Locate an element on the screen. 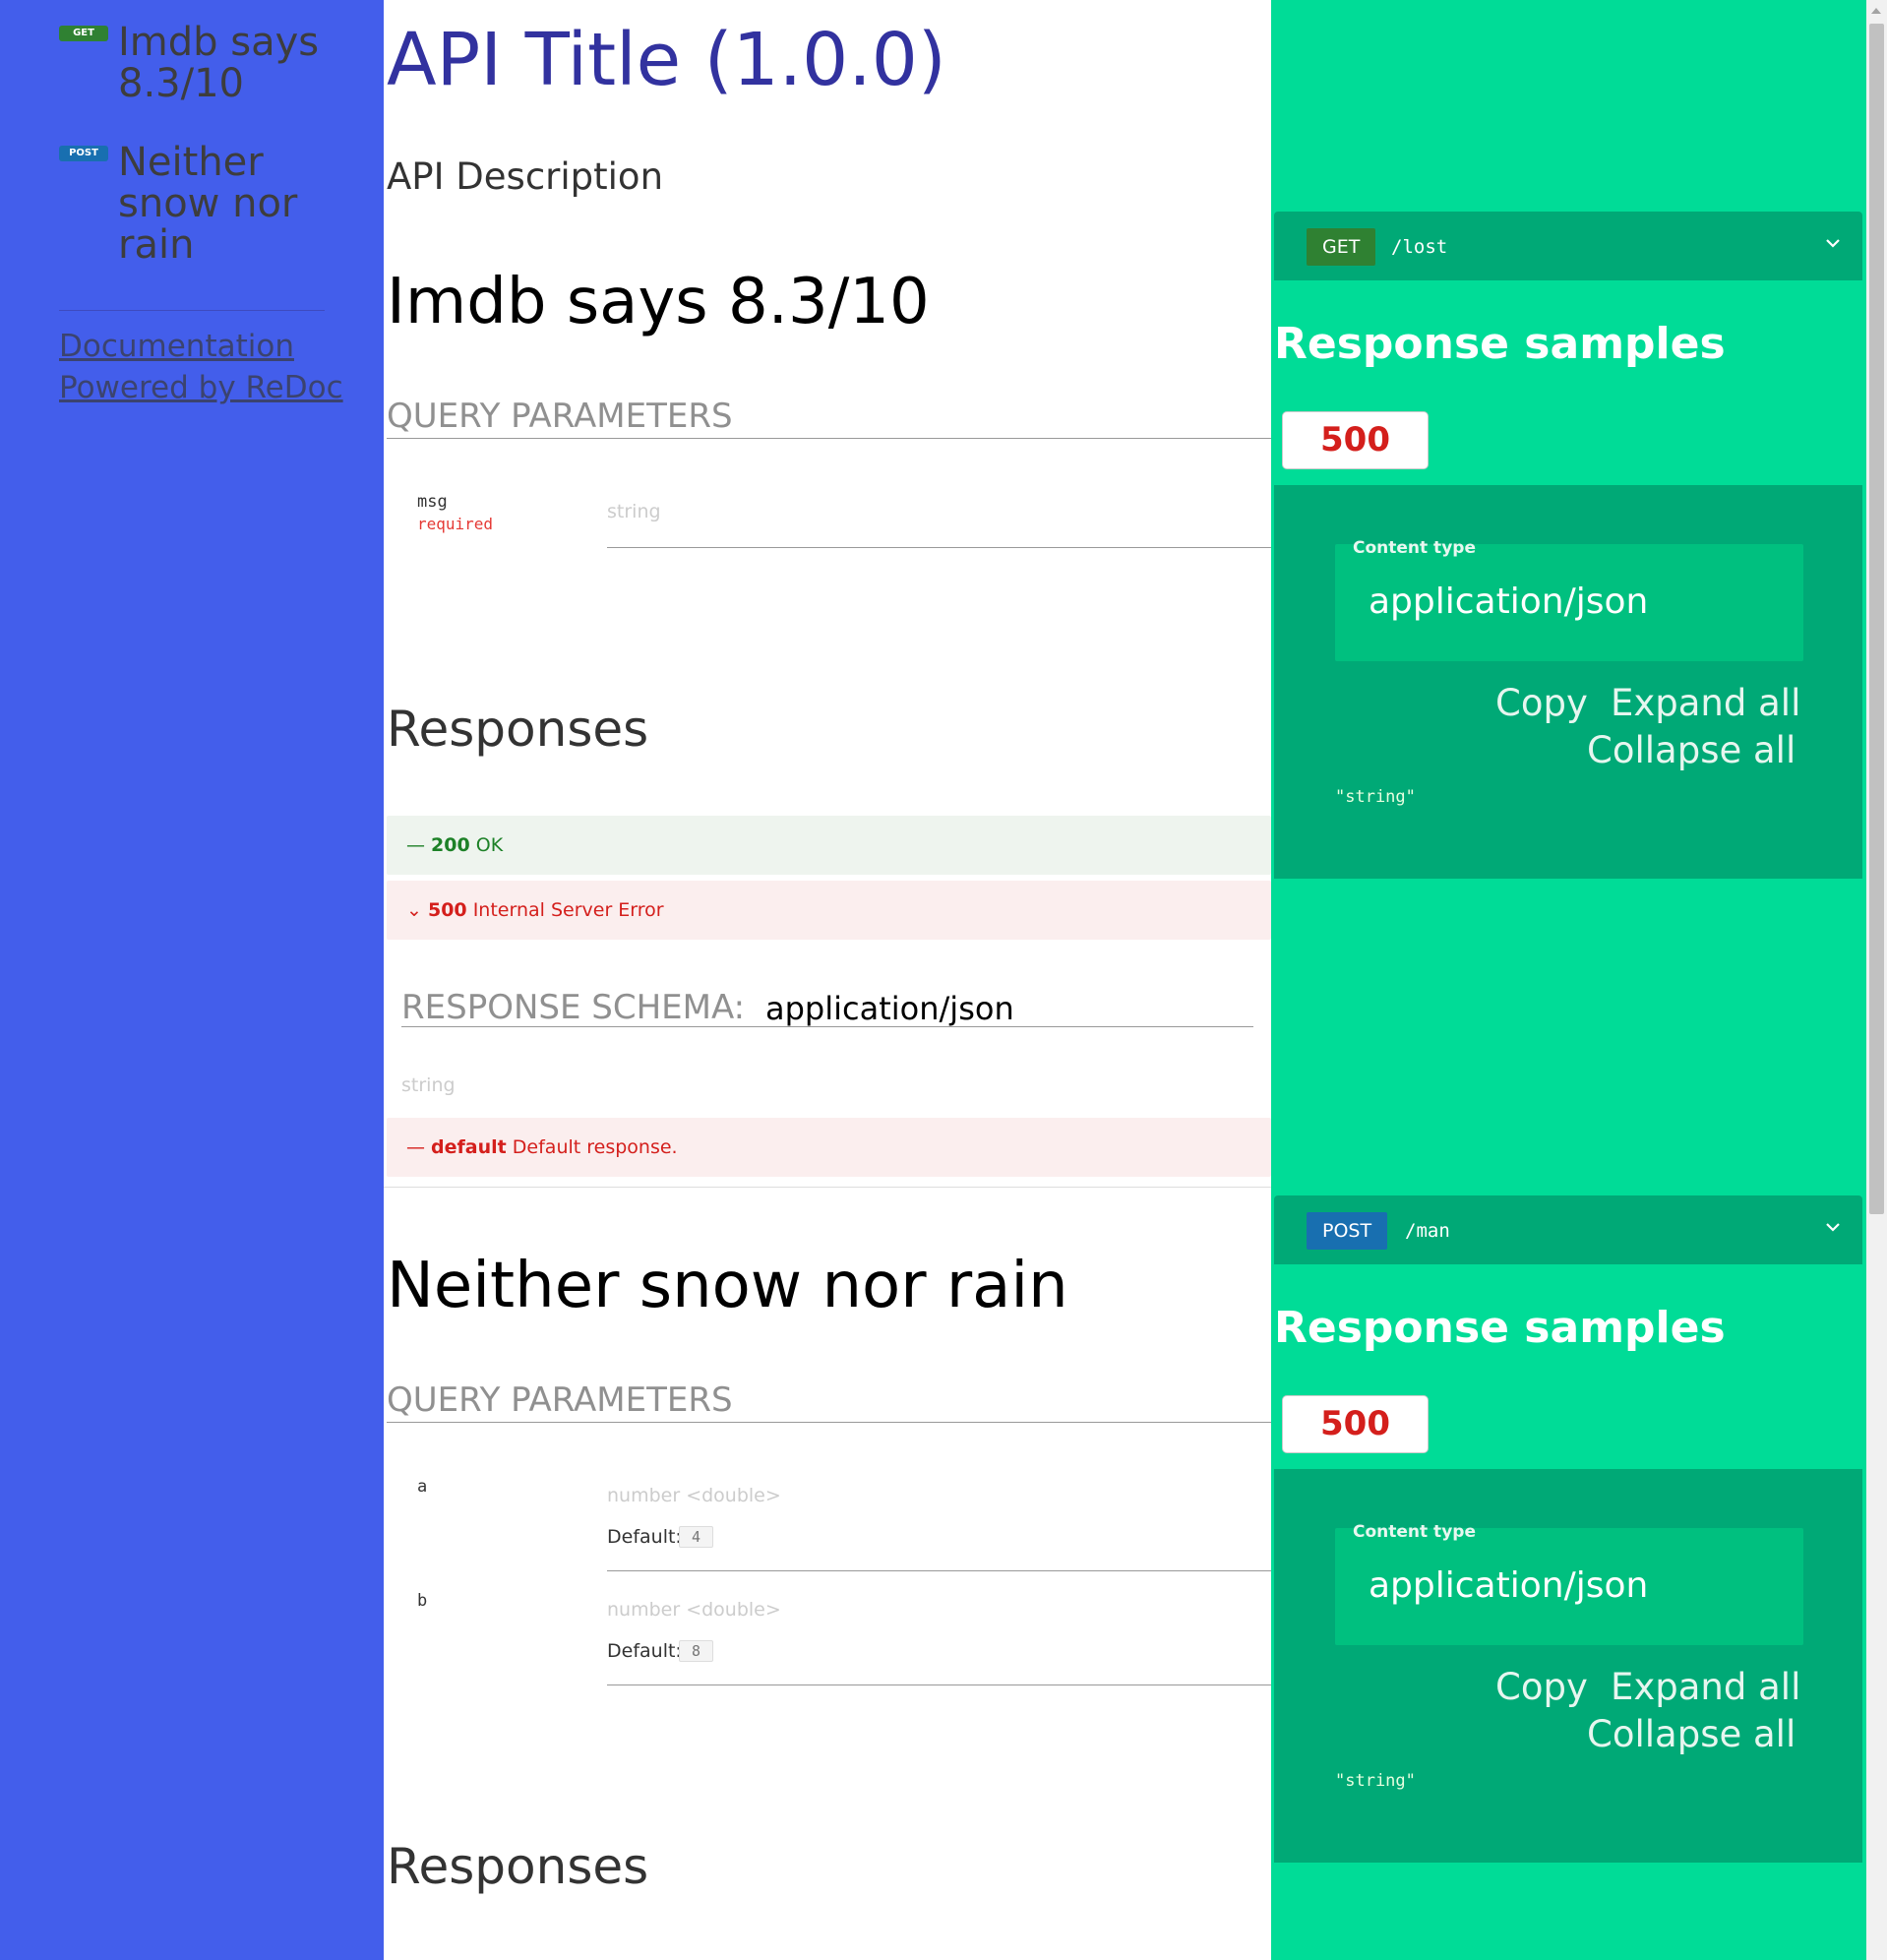 The height and width of the screenshot is (1960, 1887). documentation-link: Documentation is located at coordinates (176, 346).